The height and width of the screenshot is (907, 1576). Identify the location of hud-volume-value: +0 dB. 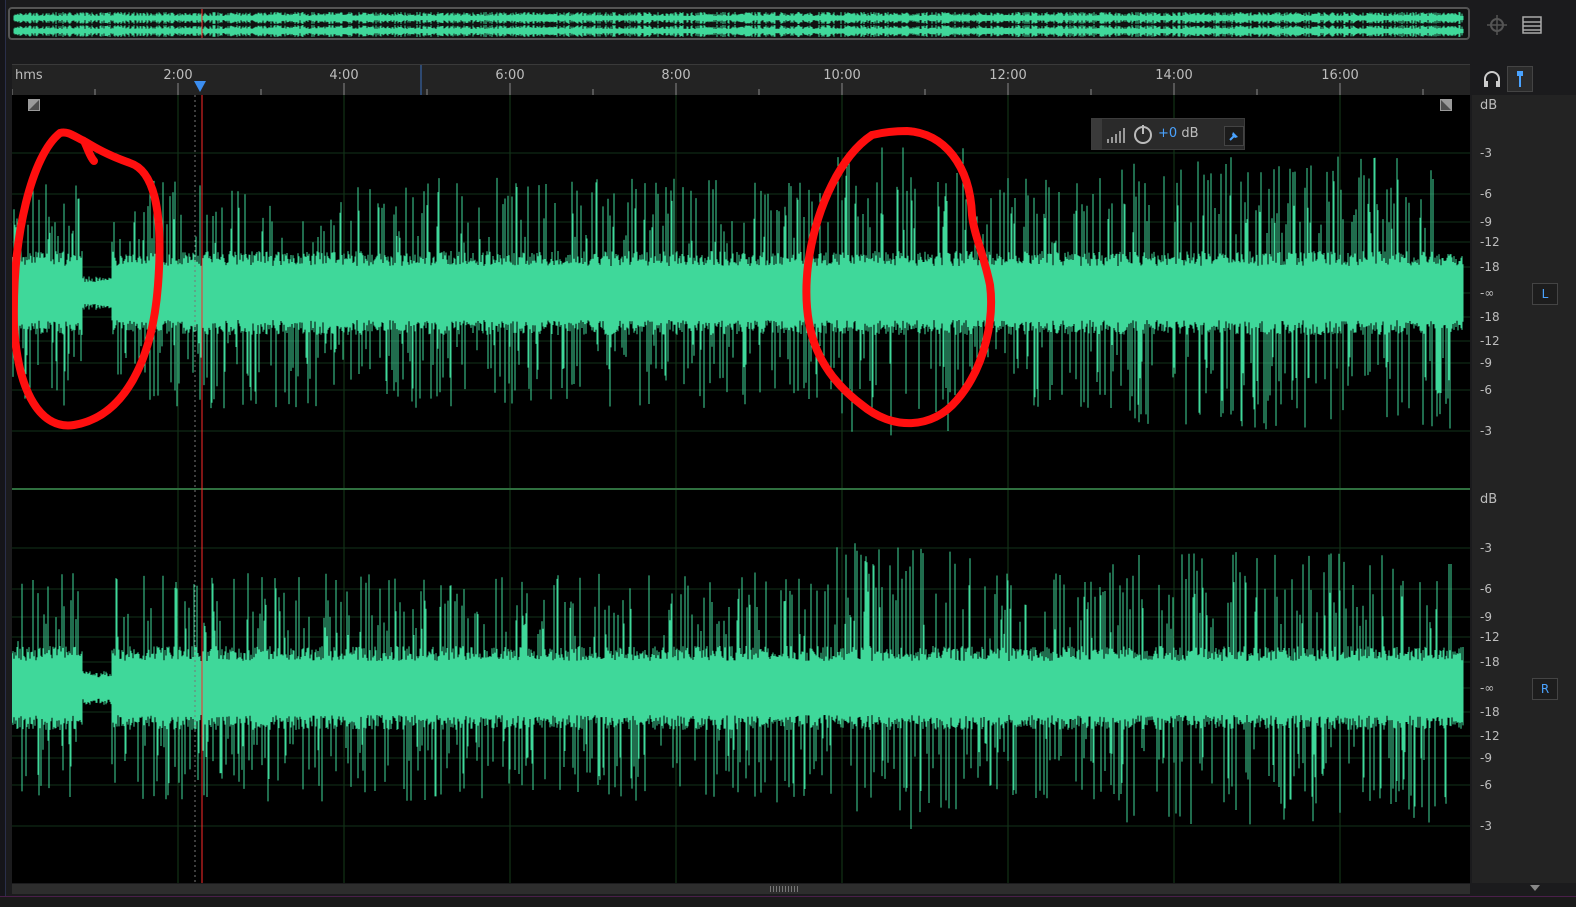
(1178, 133).